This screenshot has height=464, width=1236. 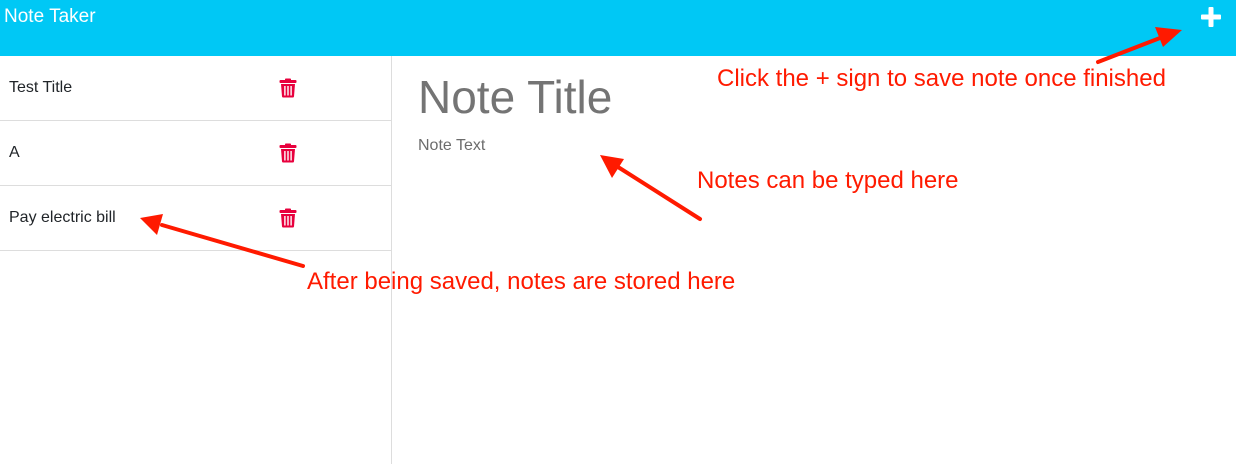 I want to click on note-list-item: A, so click(x=195, y=153).